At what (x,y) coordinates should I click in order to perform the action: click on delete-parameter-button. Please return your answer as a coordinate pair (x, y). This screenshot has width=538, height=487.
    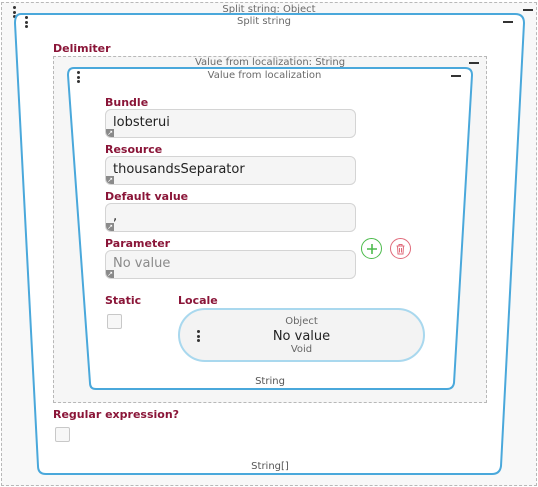
    Looking at the image, I should click on (400, 248).